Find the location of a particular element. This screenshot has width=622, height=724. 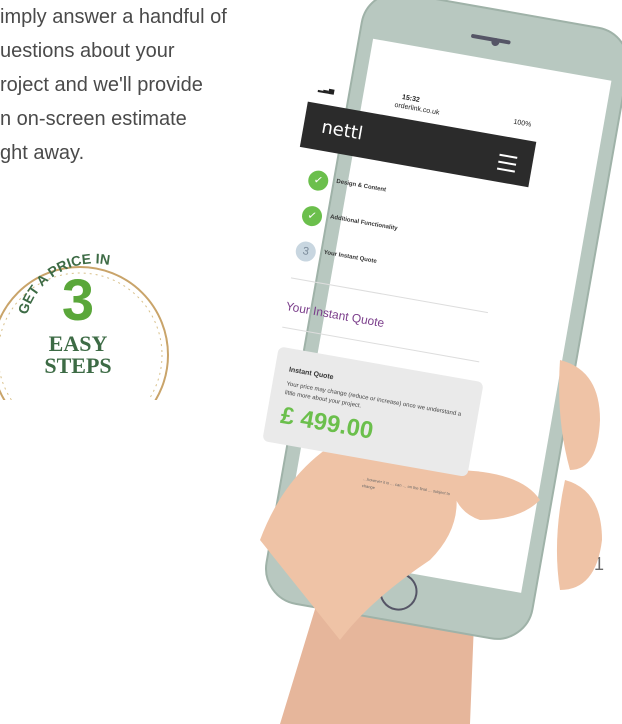

quote-title: Your Instant Quote is located at coordinates (335, 315).